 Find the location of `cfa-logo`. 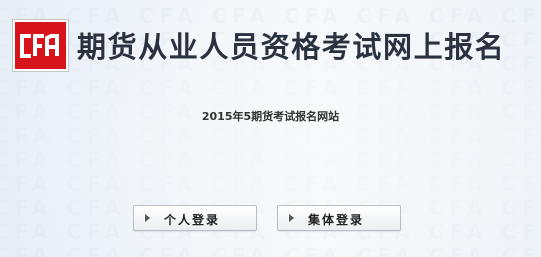

cfa-logo is located at coordinates (40, 45).